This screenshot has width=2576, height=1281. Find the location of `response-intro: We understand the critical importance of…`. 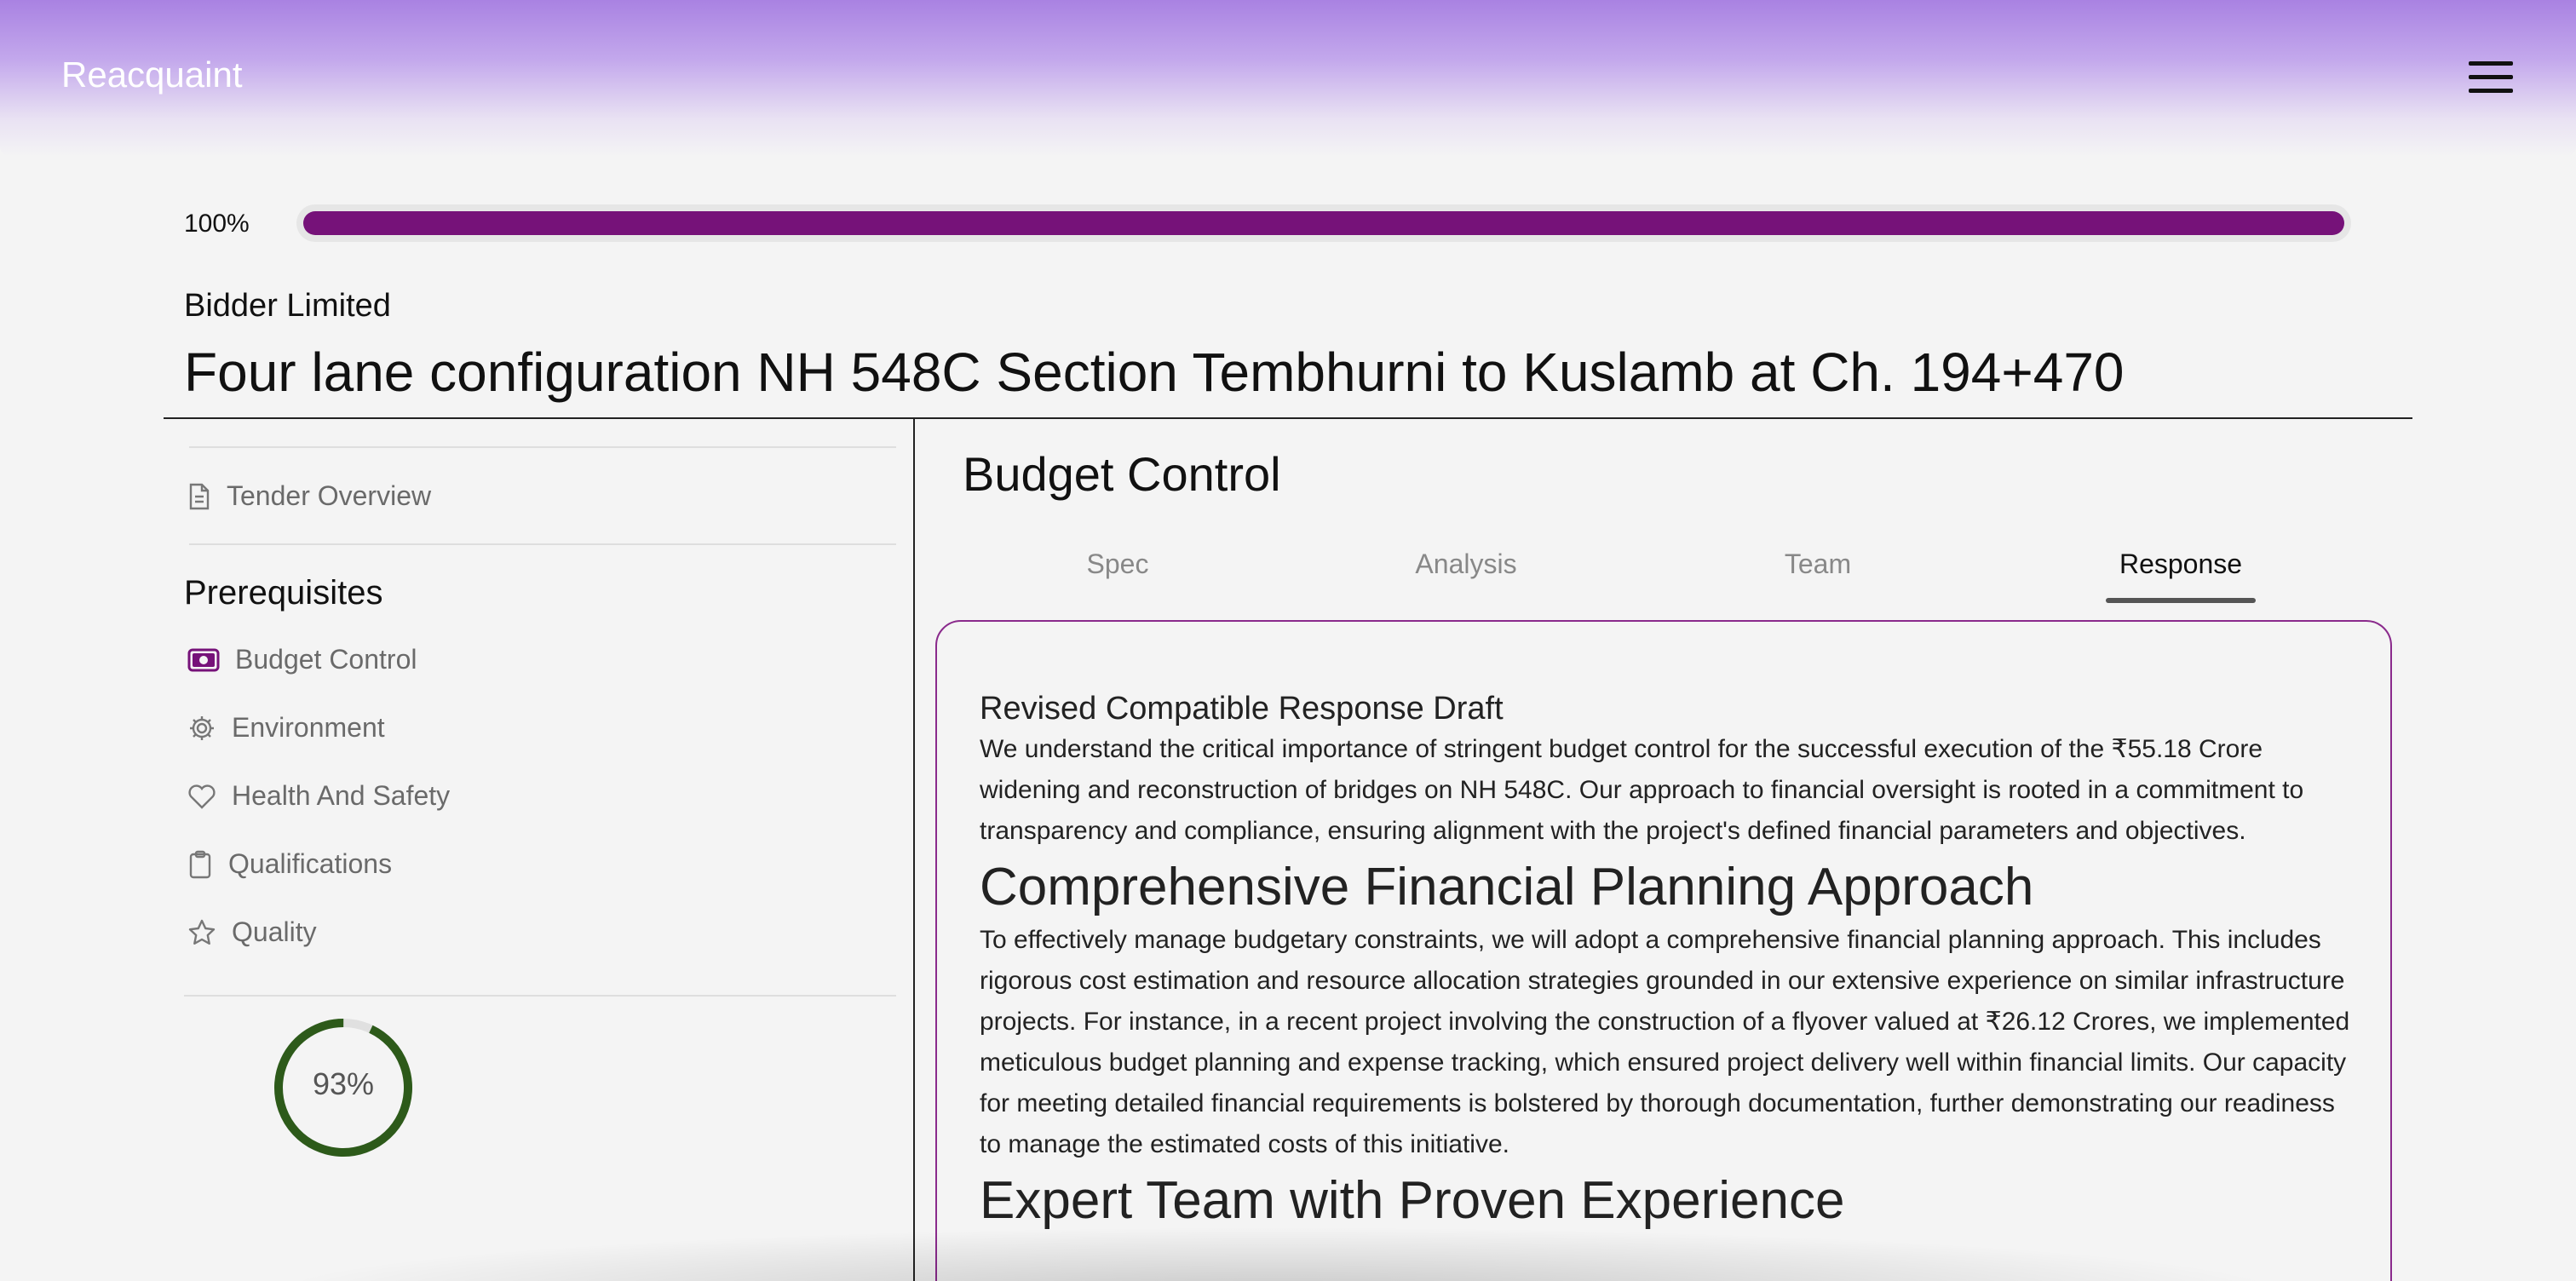

response-intro: We understand the critical importance of… is located at coordinates (1642, 789).